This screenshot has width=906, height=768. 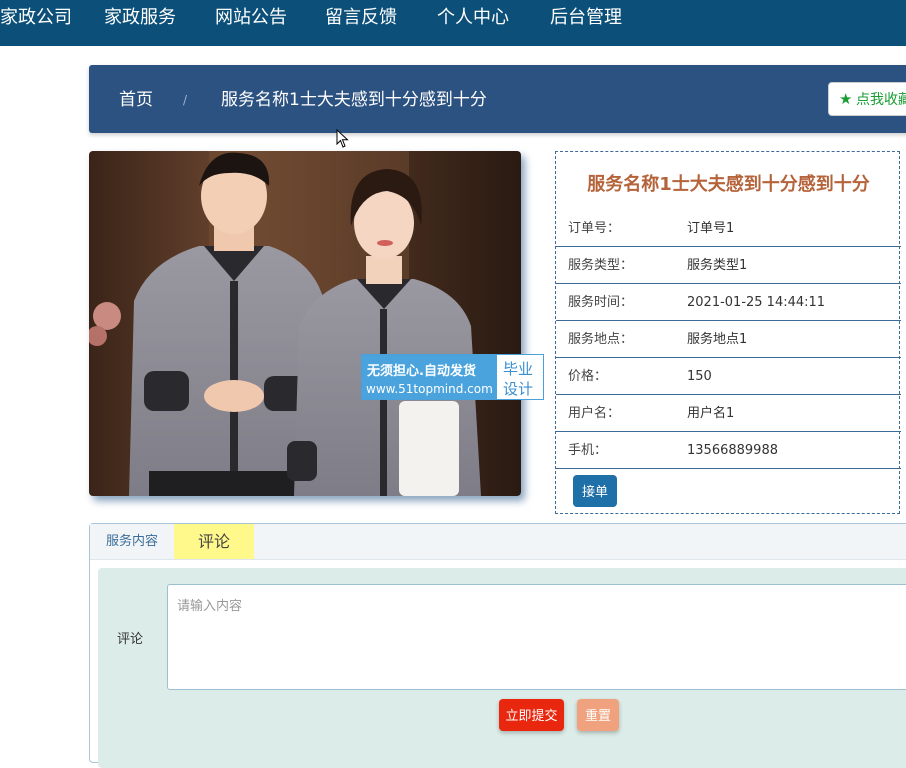 I want to click on nav-item-services: 家政服务, so click(x=140, y=18).